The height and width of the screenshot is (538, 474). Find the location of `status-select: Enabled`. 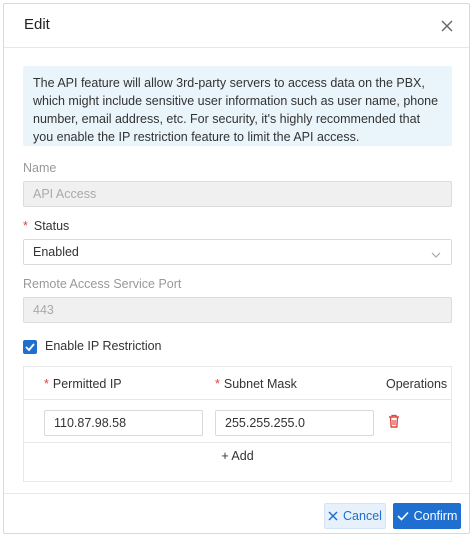

status-select: Enabled is located at coordinates (237, 252).